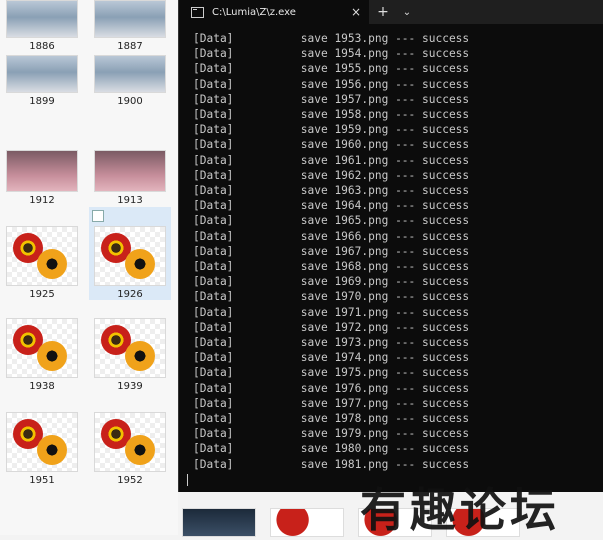  What do you see at coordinates (331, 267) in the screenshot?
I see `terminal-line: [Data] save 1968.png --- success` at bounding box center [331, 267].